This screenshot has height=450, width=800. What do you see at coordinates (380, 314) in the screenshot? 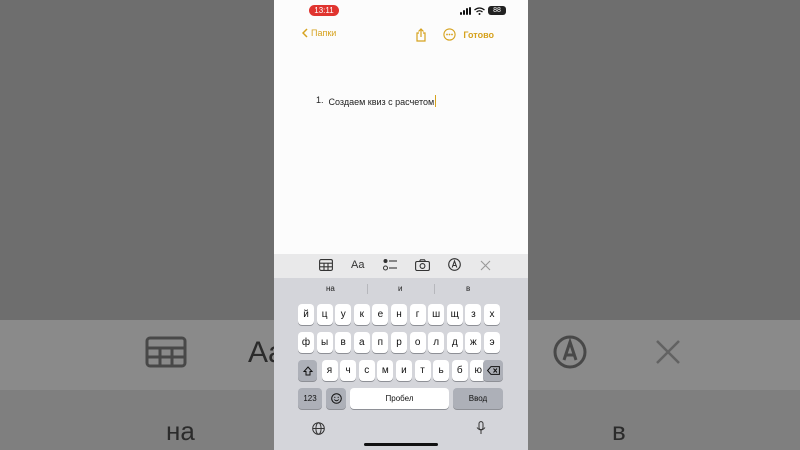
I see `key-row1-4: е` at bounding box center [380, 314].